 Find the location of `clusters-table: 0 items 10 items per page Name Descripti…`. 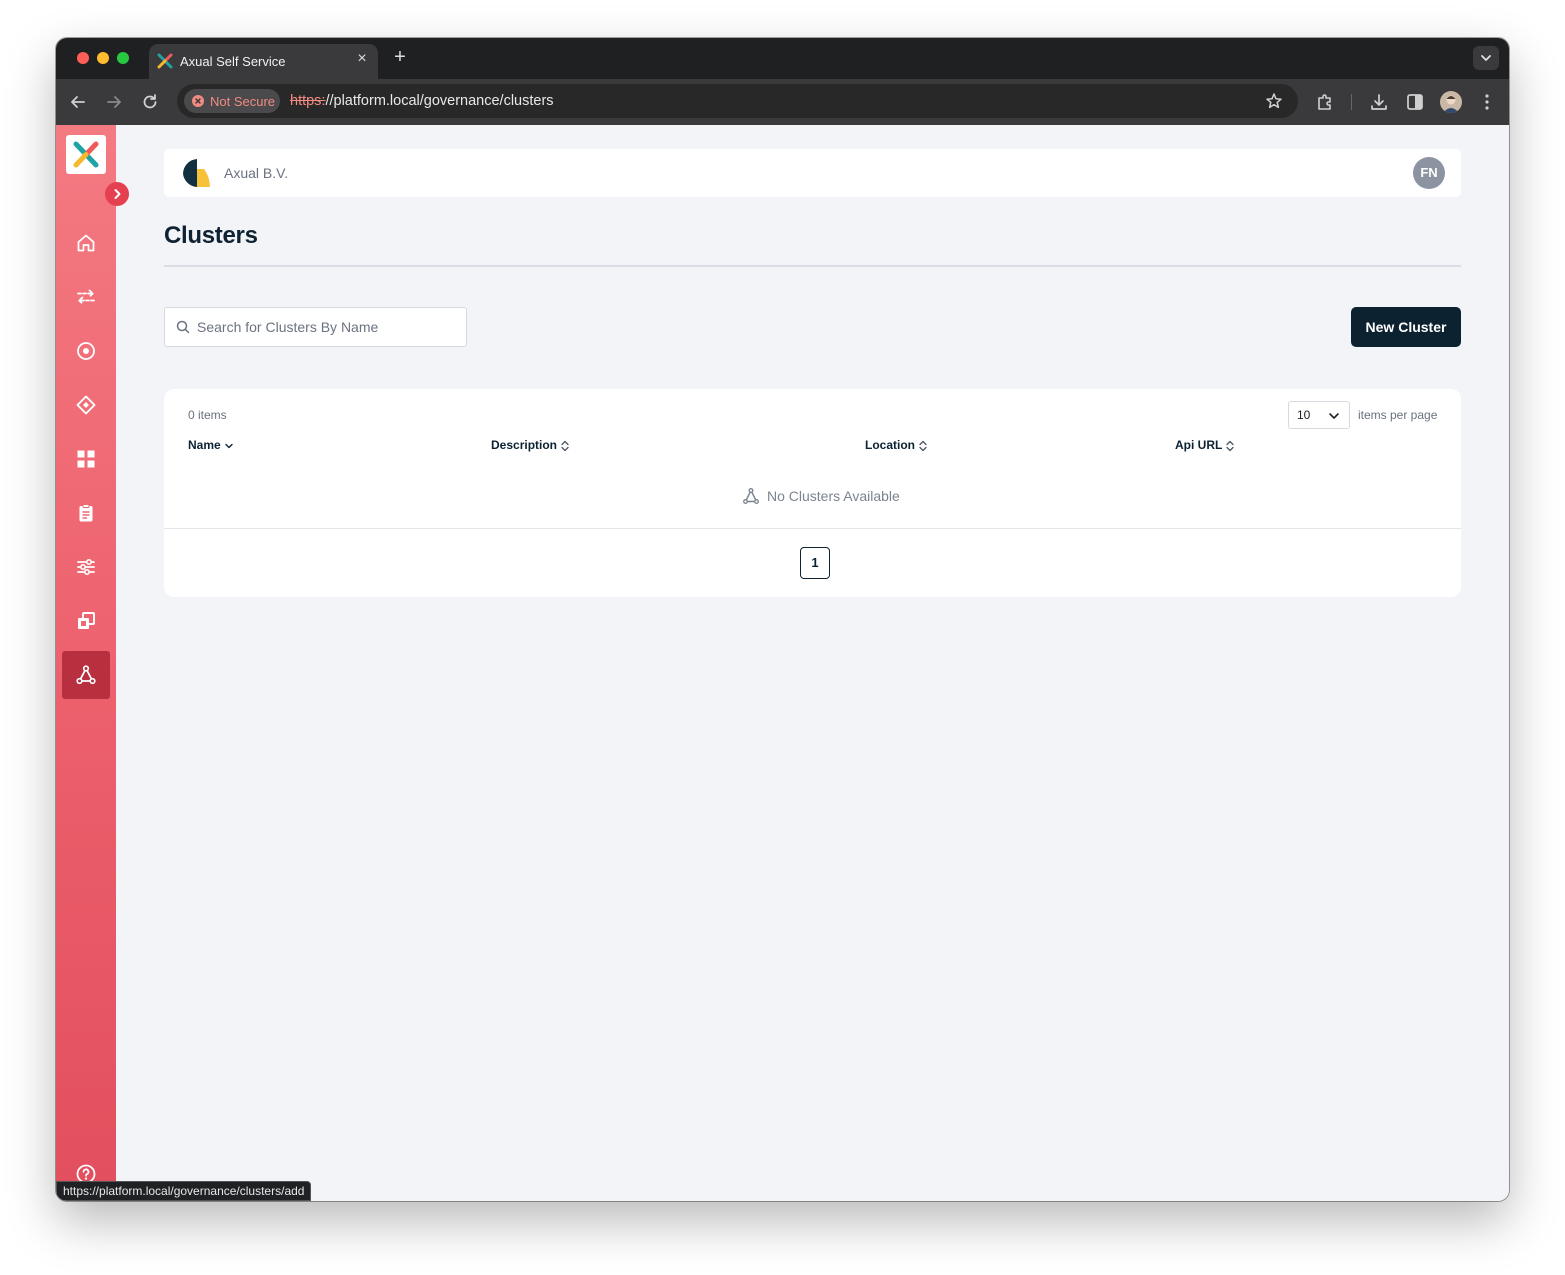

clusters-table: 0 items 10 items per page Name Descripti… is located at coordinates (812, 493).